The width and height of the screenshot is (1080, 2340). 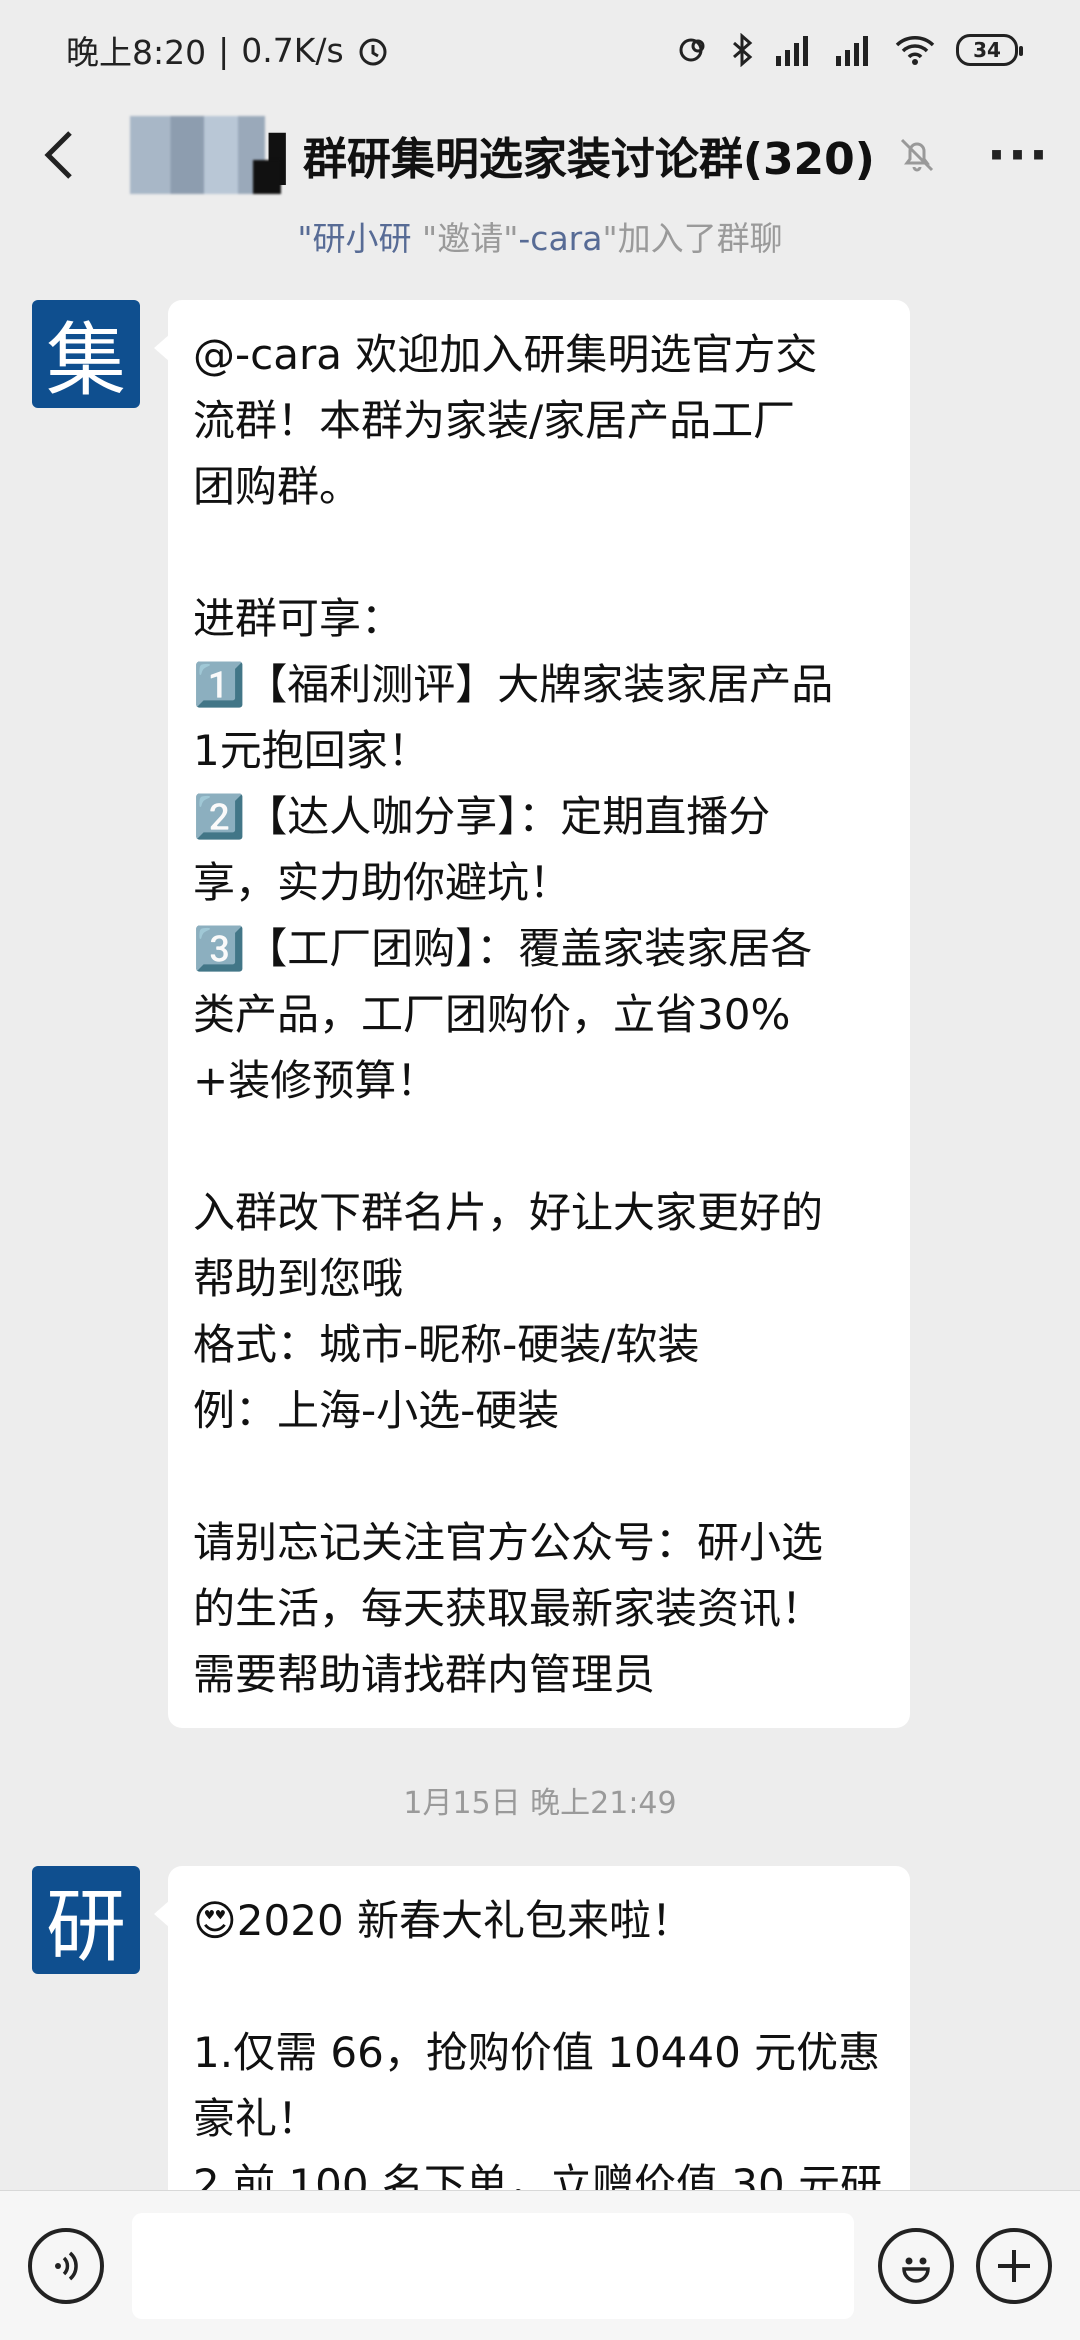 What do you see at coordinates (572, 155) in the screenshot?
I see `group-title: ▌群研集明选家装讨论群(320)` at bounding box center [572, 155].